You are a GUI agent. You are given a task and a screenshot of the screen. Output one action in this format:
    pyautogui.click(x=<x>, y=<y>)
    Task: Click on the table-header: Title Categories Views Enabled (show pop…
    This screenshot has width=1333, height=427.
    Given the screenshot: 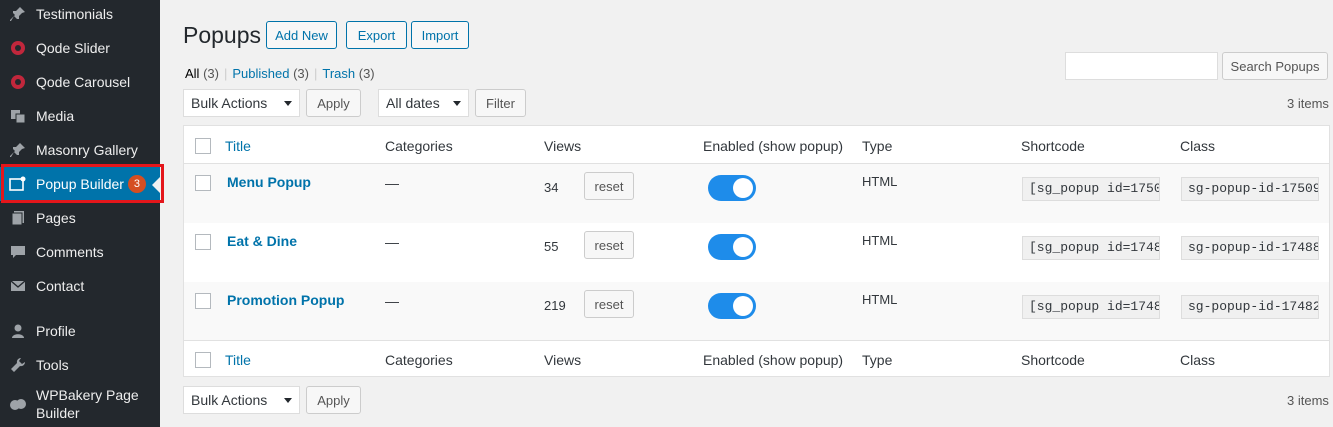 What is the action you would take?
    pyautogui.click(x=756, y=145)
    